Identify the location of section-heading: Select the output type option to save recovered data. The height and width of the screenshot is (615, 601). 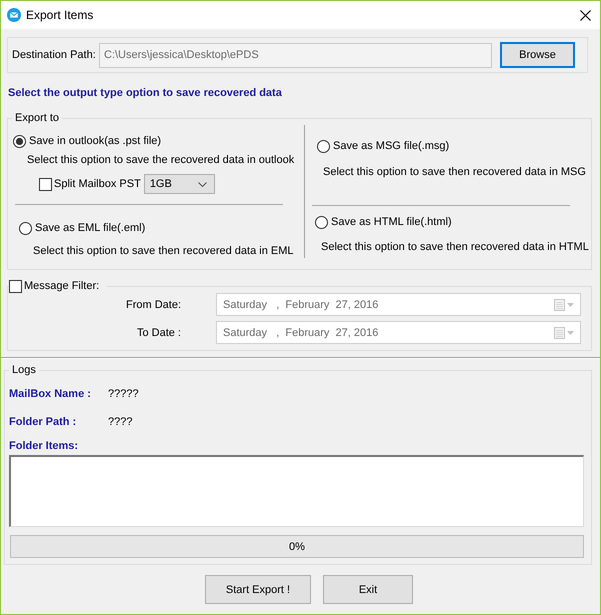
(145, 93).